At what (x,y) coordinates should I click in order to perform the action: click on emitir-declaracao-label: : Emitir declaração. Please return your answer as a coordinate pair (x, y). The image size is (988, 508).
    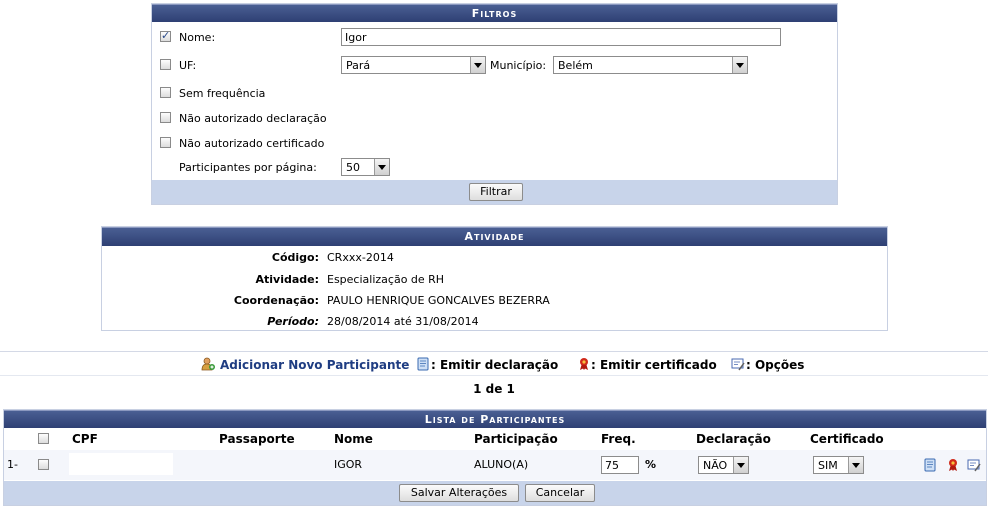
    Looking at the image, I should click on (495, 365).